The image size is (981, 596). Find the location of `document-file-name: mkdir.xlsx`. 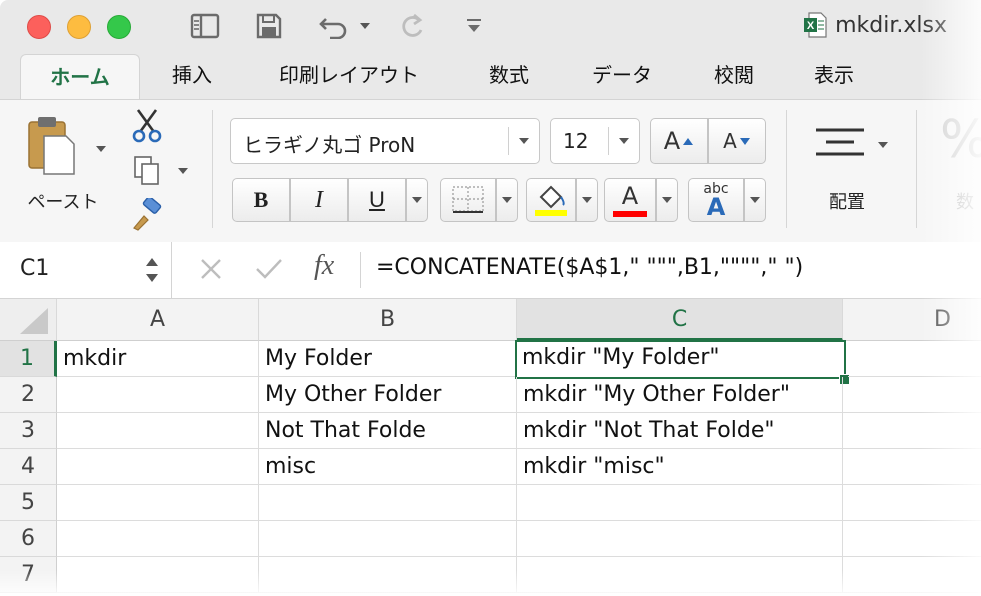

document-file-name: mkdir.xlsx is located at coordinates (891, 25).